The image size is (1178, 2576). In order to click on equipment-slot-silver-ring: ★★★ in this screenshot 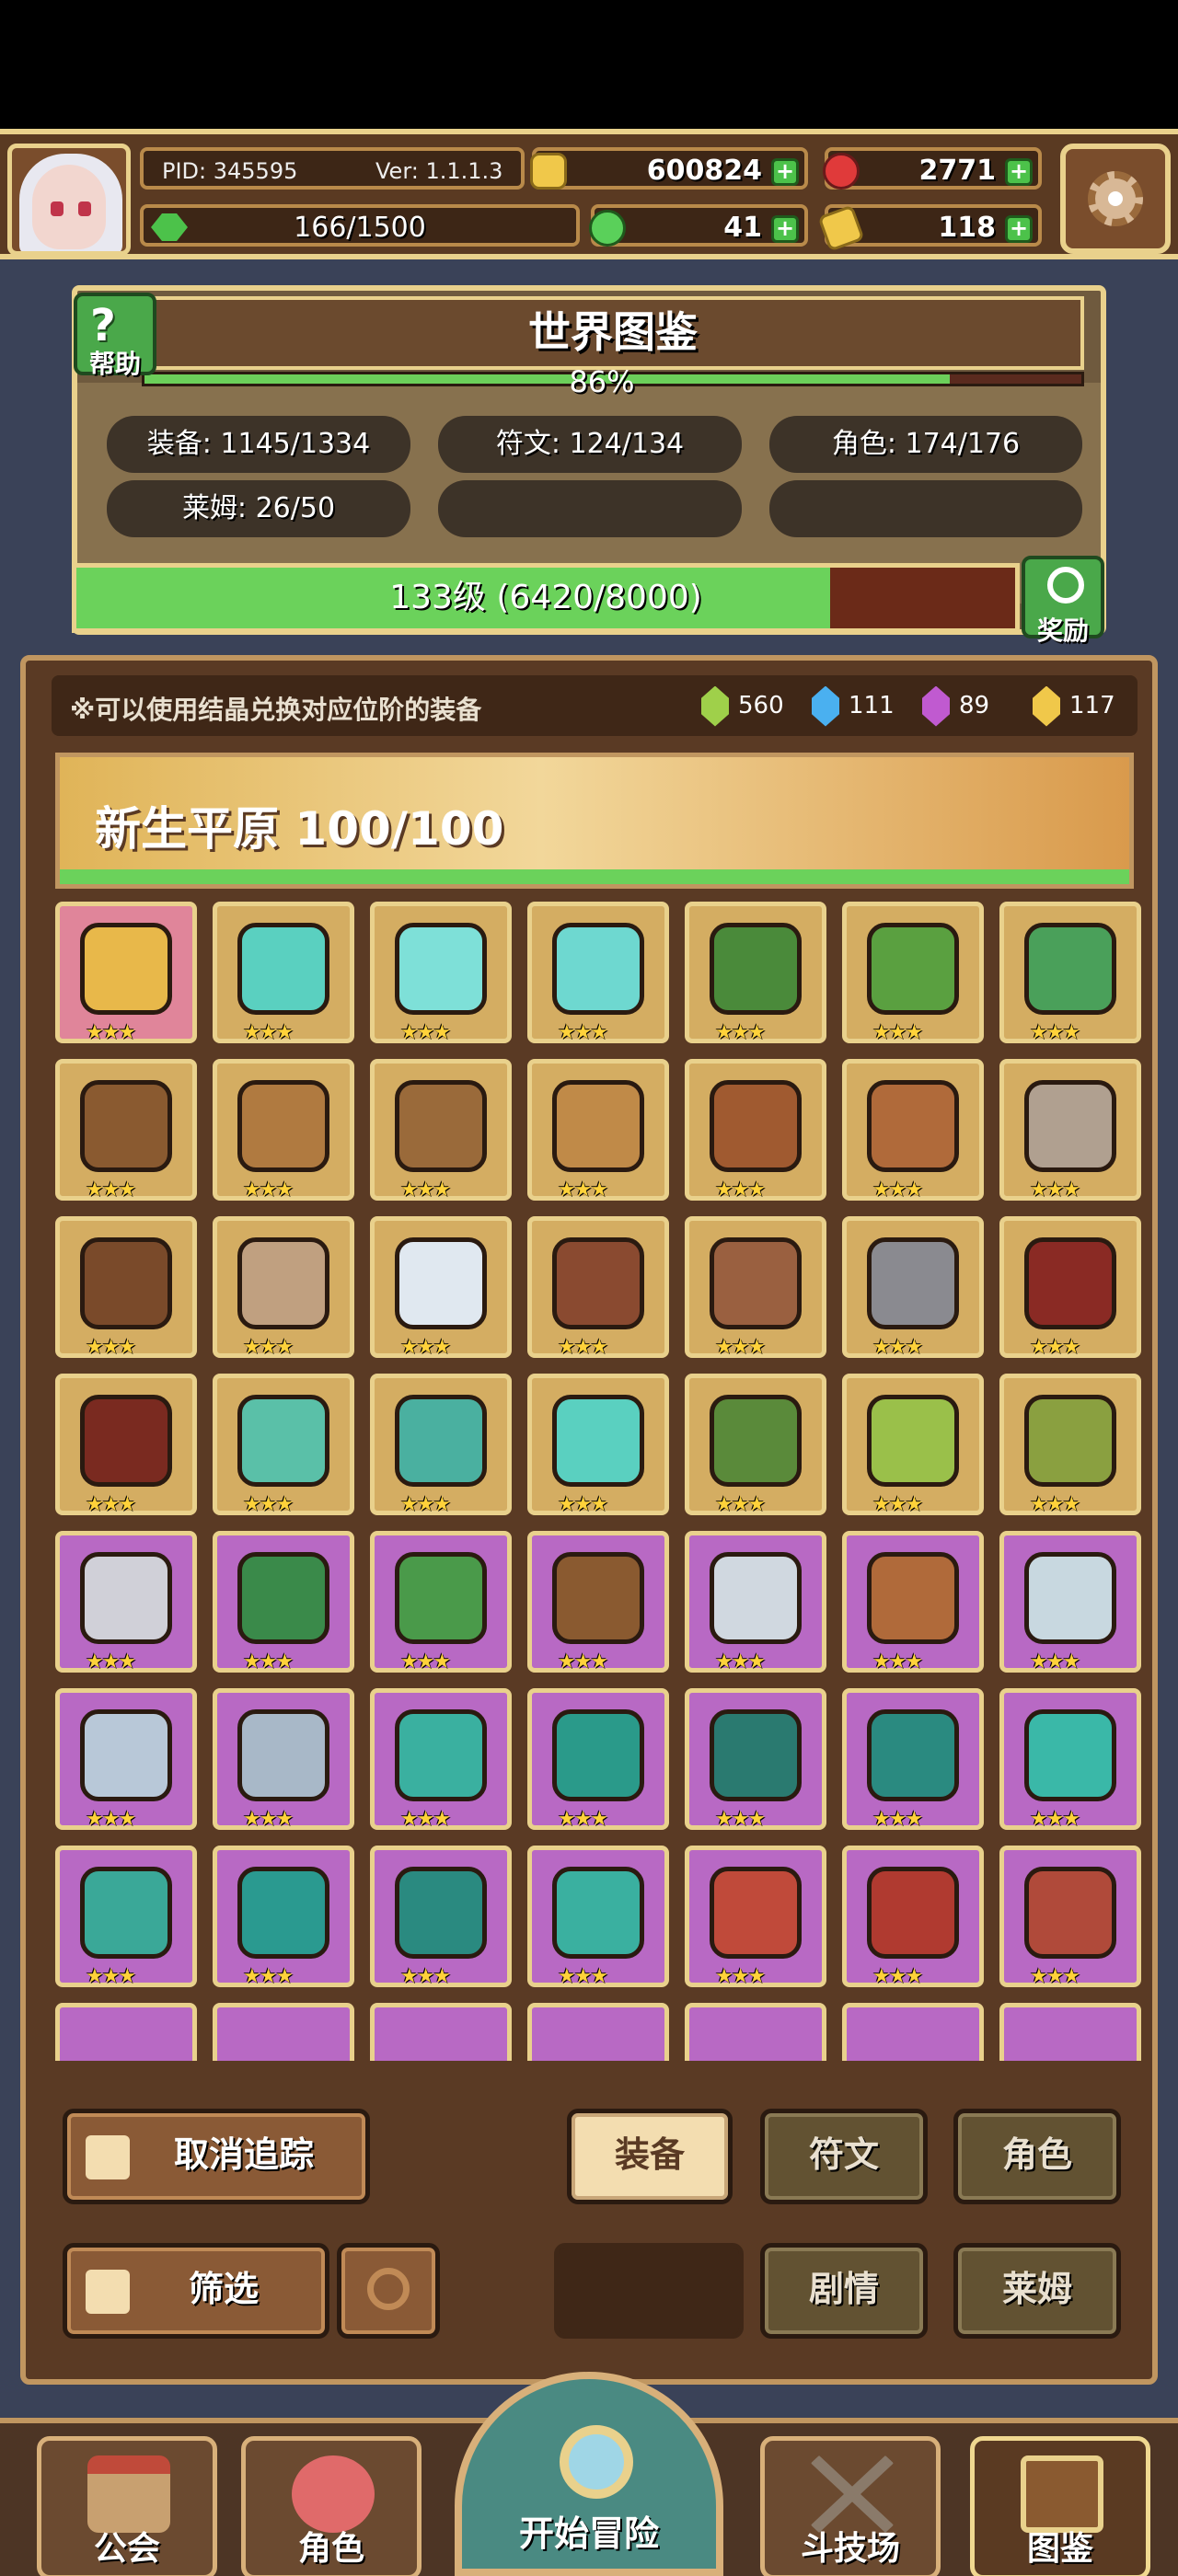, I will do `click(283, 1287)`.